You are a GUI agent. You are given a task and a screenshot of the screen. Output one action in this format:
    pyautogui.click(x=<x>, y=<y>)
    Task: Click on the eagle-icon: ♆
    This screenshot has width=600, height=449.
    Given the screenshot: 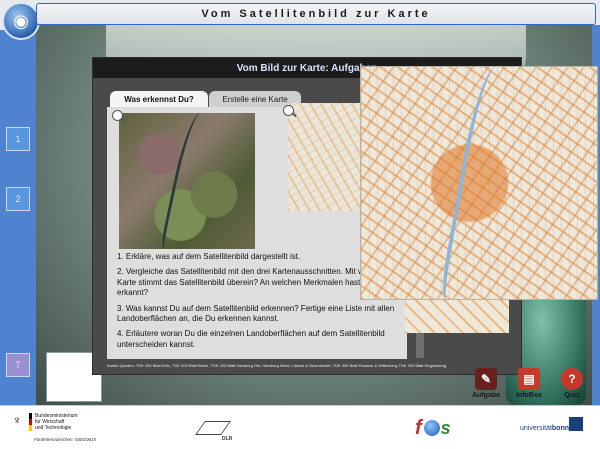 What is the action you would take?
    pyautogui.click(x=17, y=420)
    